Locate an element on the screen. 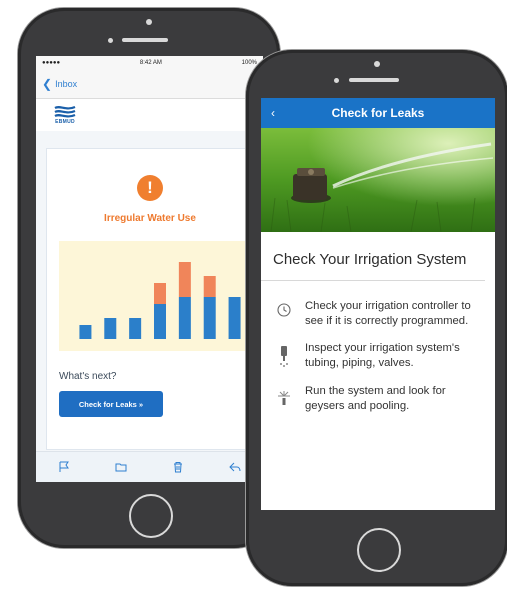 The image size is (507, 589). status-bar: ●●●●● 8:42 AM 100% is located at coordinates (149, 63).